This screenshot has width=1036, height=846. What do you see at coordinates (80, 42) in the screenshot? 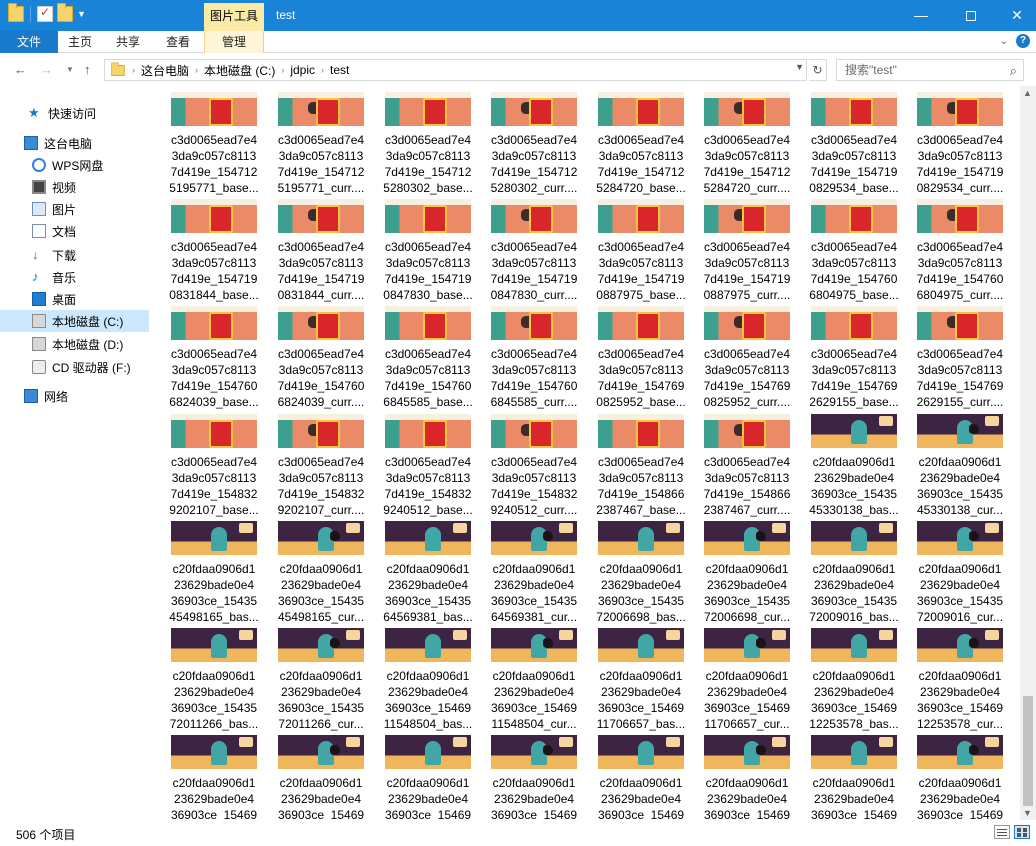
I see `tab-home: 主页` at bounding box center [80, 42].